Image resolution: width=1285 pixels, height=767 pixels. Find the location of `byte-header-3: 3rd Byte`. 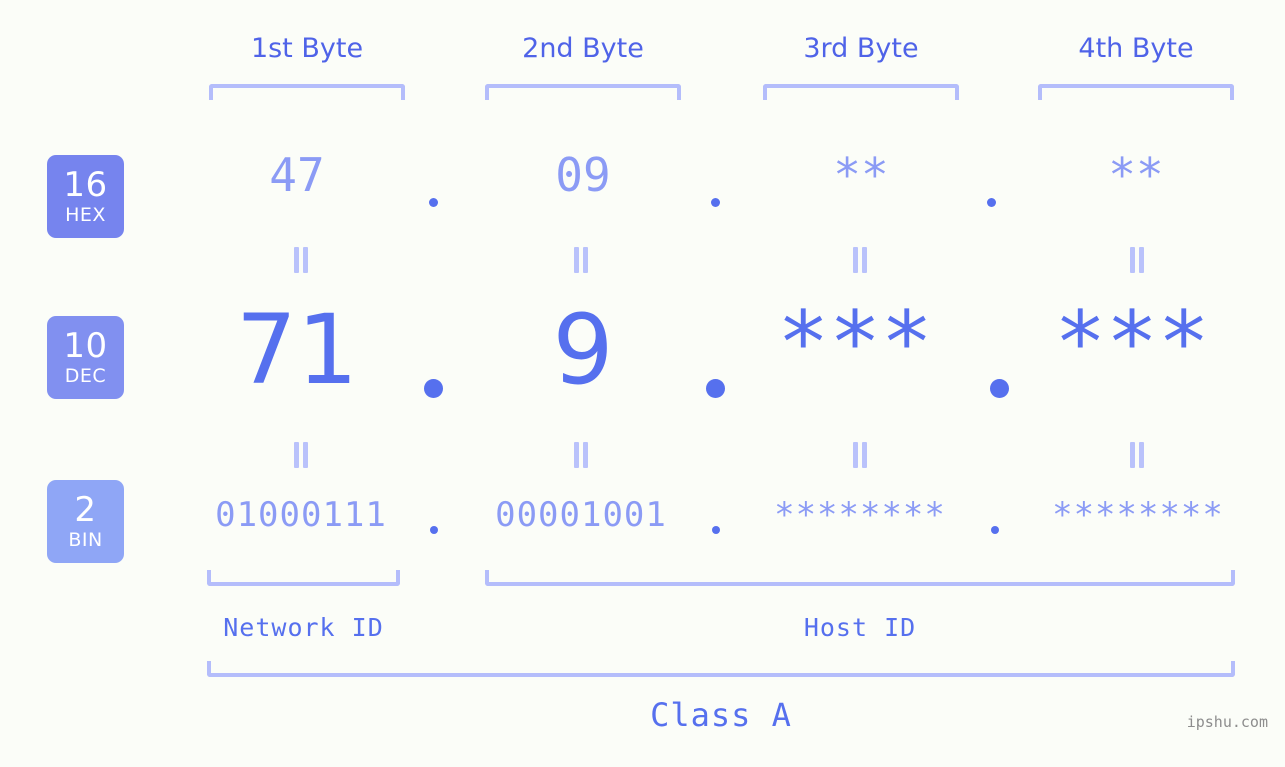

byte-header-3: 3rd Byte is located at coordinates (861, 48).